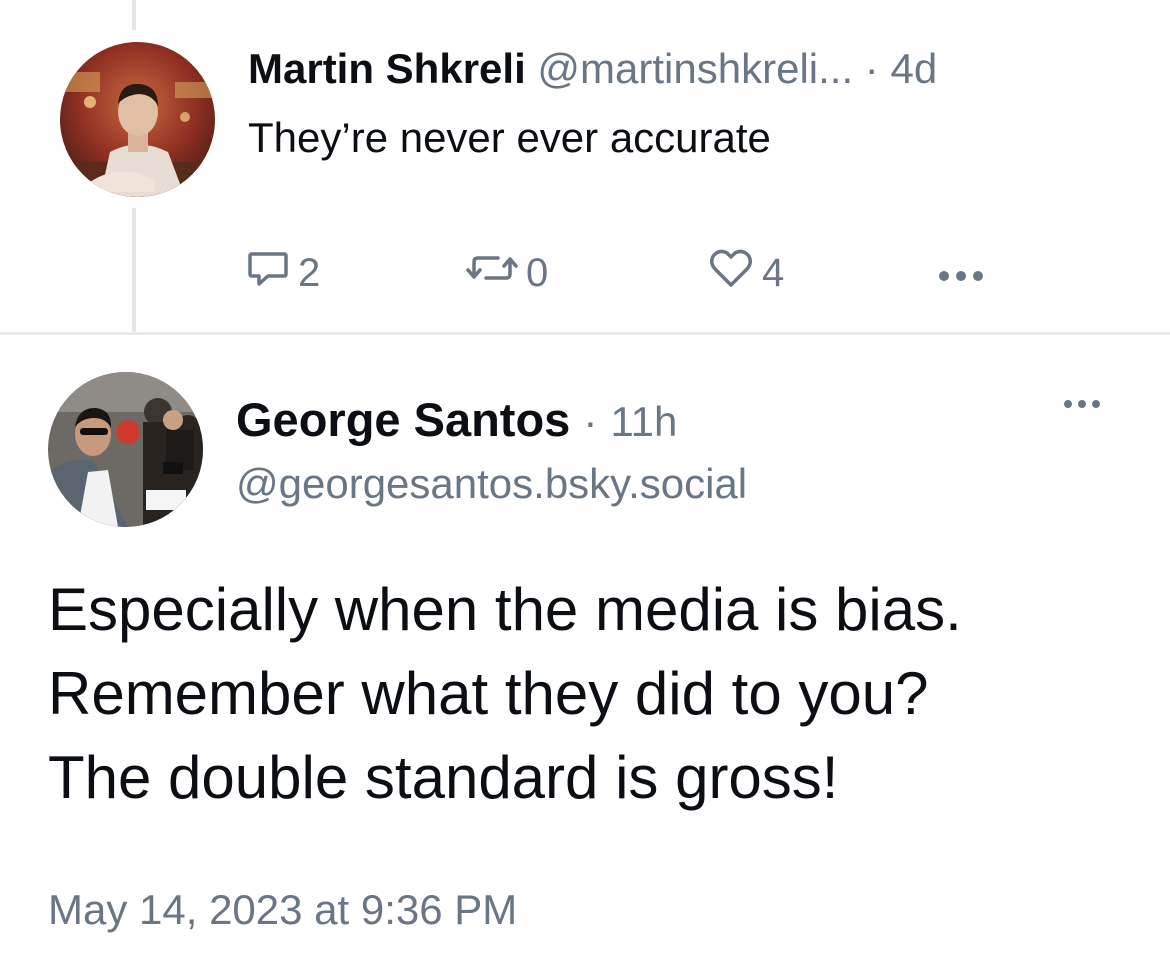 This screenshot has width=1170, height=963. Describe the element at coordinates (309, 272) in the screenshot. I see `reply-count: 2` at that location.